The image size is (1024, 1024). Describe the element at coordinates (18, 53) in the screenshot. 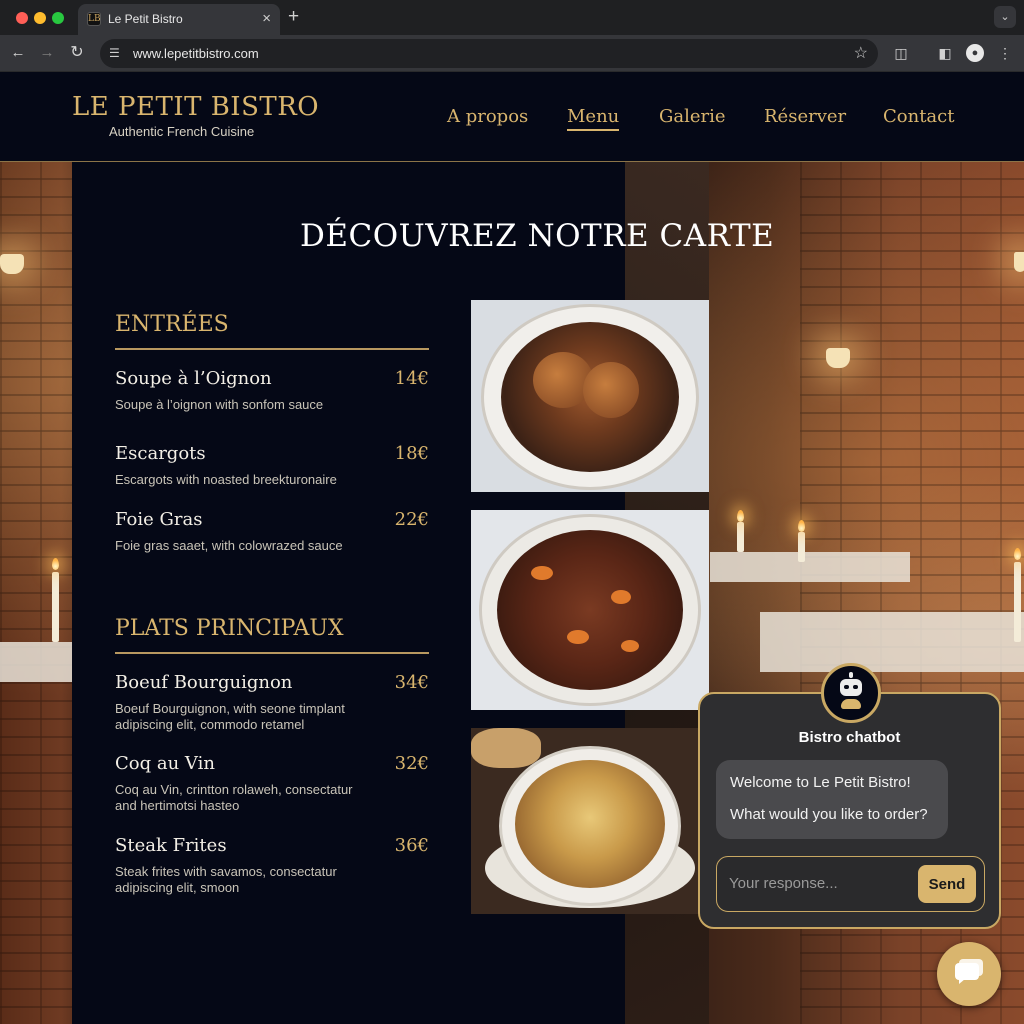

I see `back-arrow-icon: ←` at that location.